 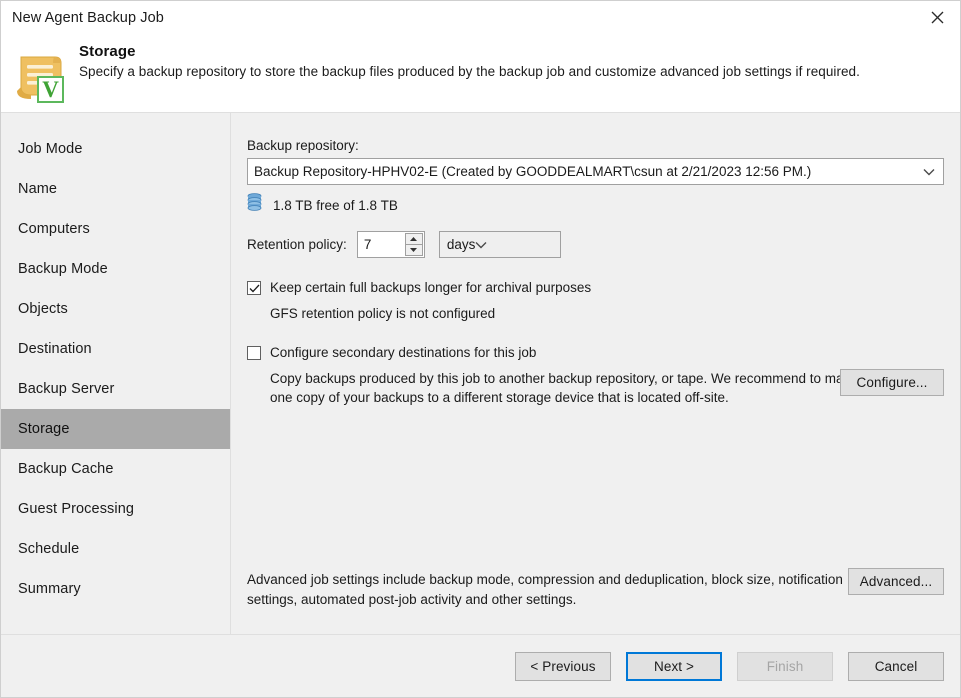 I want to click on sidebar-item-backup-server: Backup Server, so click(x=115, y=389).